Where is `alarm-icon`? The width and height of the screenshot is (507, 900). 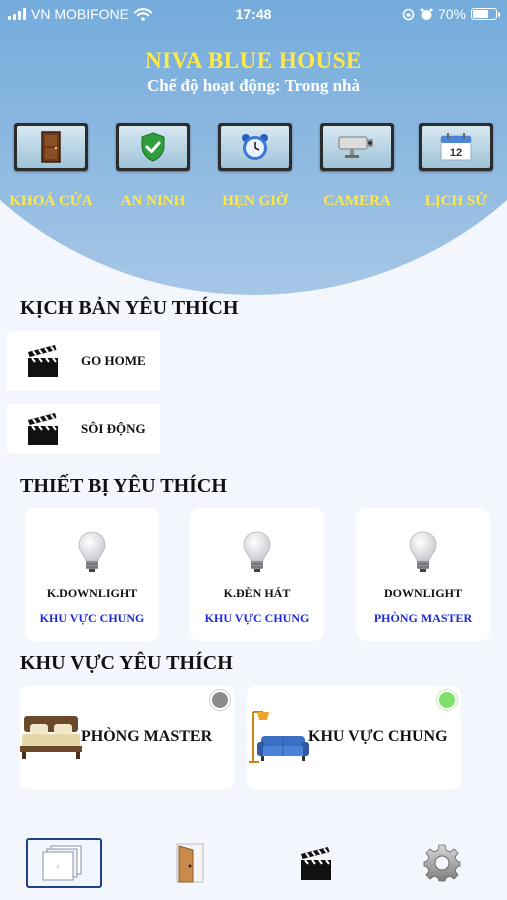 alarm-icon is located at coordinates (426, 14).